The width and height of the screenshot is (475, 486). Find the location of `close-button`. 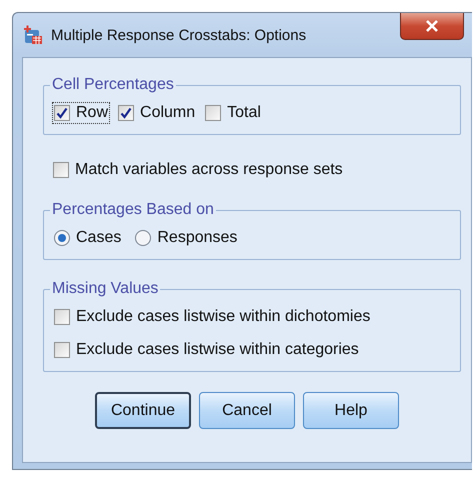

close-button is located at coordinates (432, 26).